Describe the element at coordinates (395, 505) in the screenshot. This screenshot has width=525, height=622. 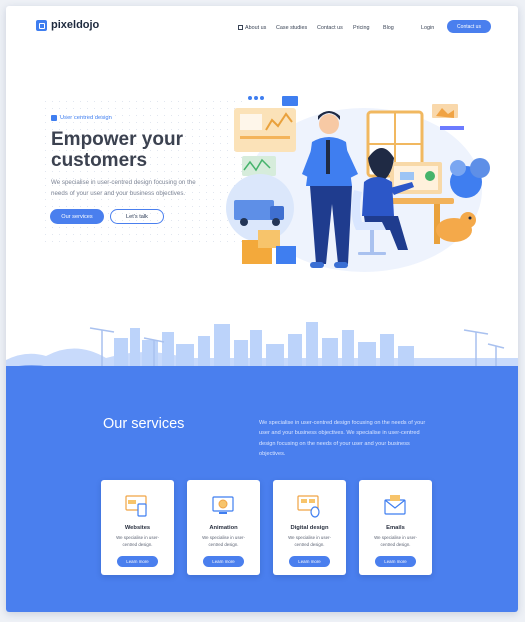
I see `email-icon` at that location.